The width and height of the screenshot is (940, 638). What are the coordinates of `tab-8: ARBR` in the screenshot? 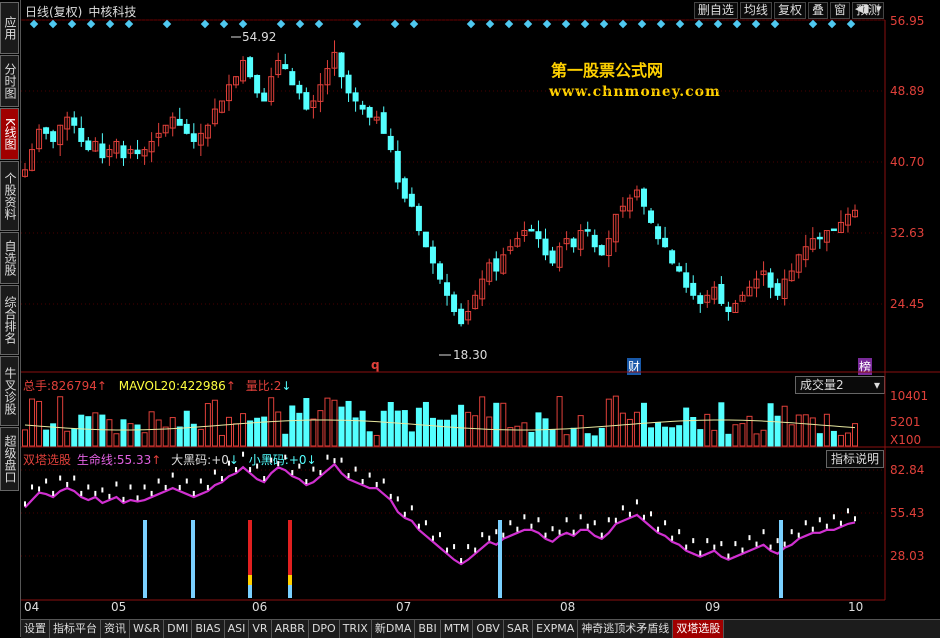 It's located at (290, 629).